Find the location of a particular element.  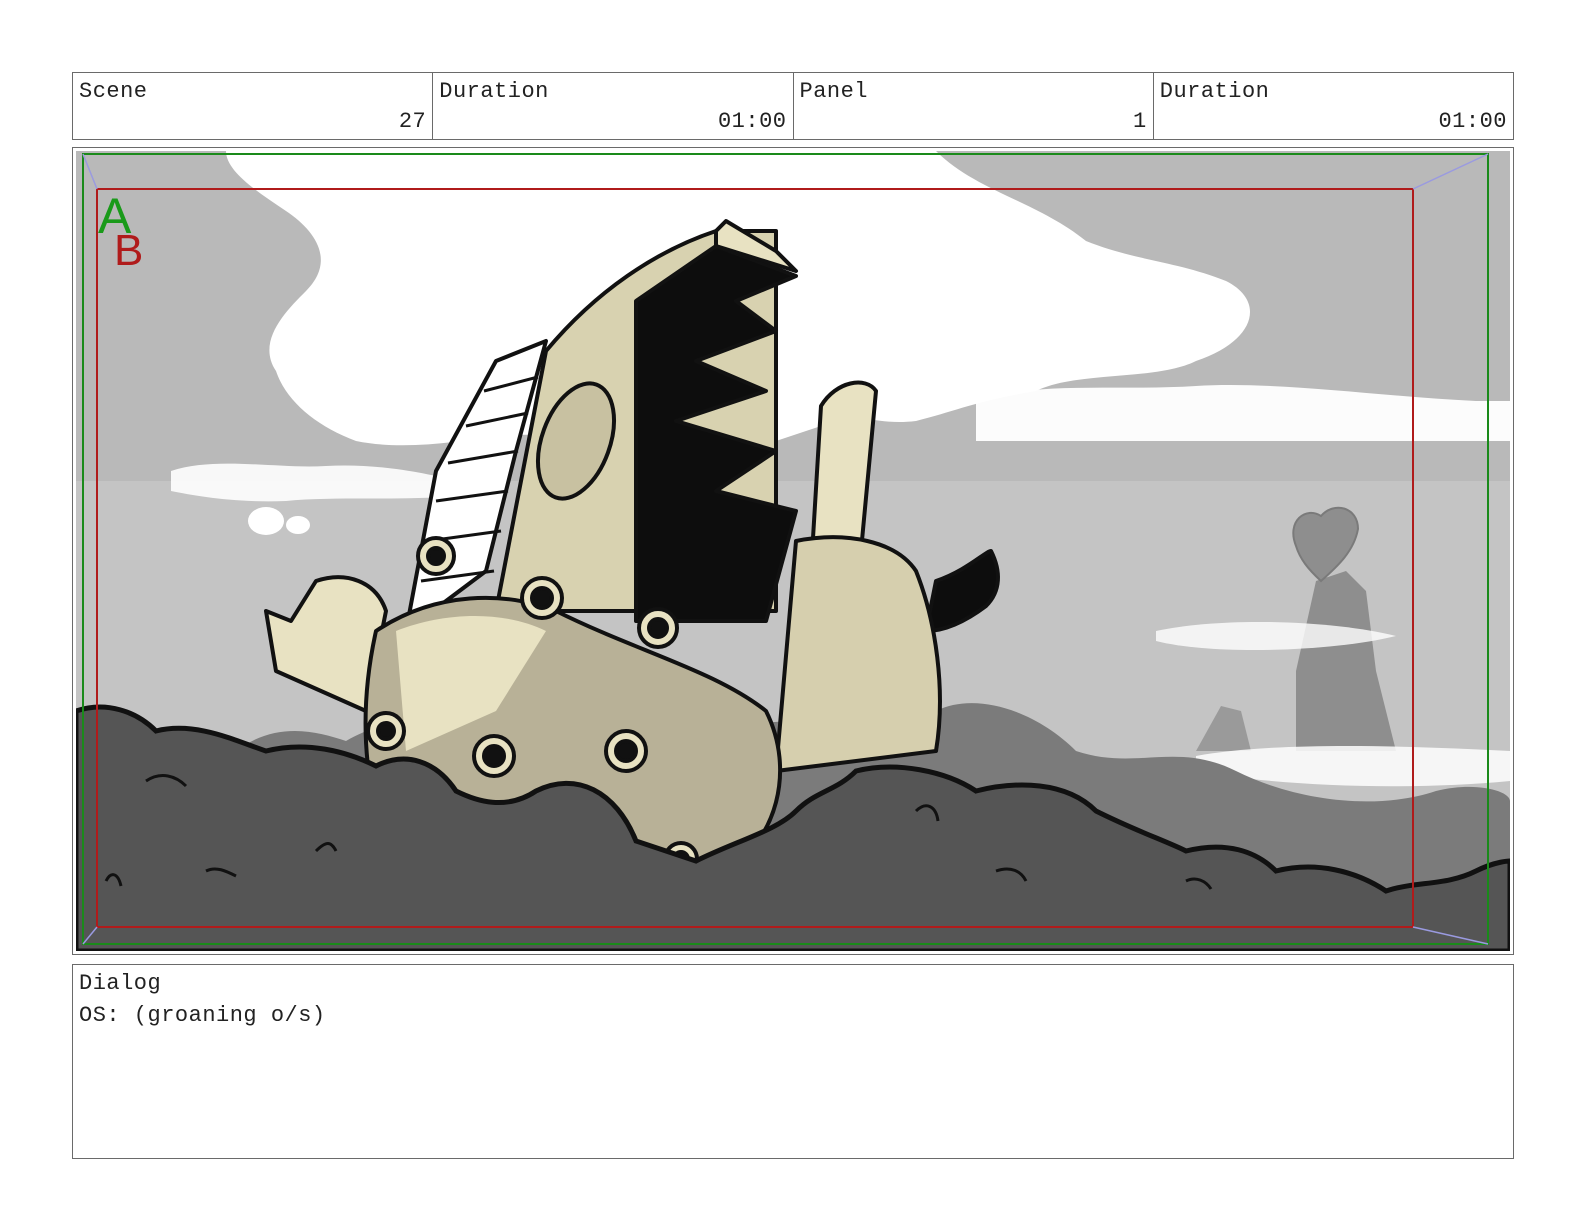

robot-side-body is located at coordinates (858, 654).